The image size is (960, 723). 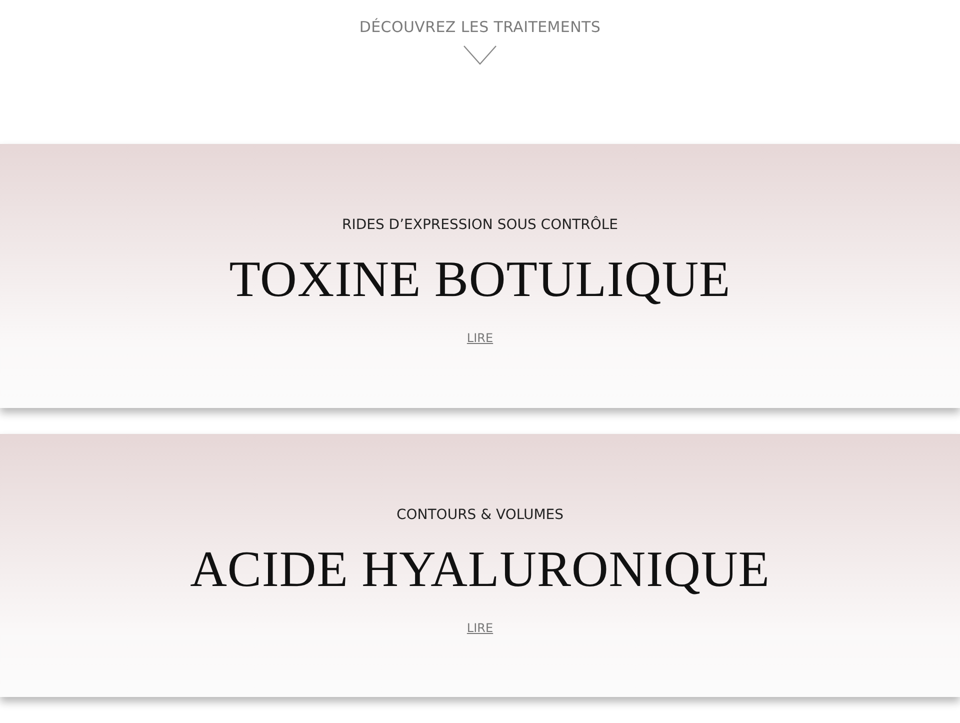 What do you see at coordinates (480, 280) in the screenshot?
I see `treatment-title: TOXINE BOTULIQUE` at bounding box center [480, 280].